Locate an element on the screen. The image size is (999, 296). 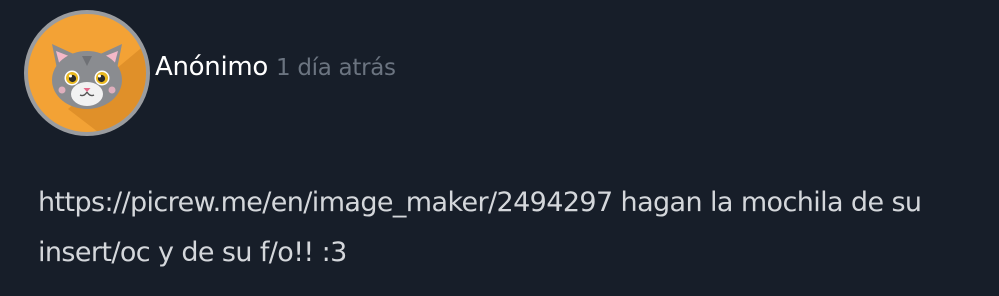
author-name: Anónimo is located at coordinates (211, 67).